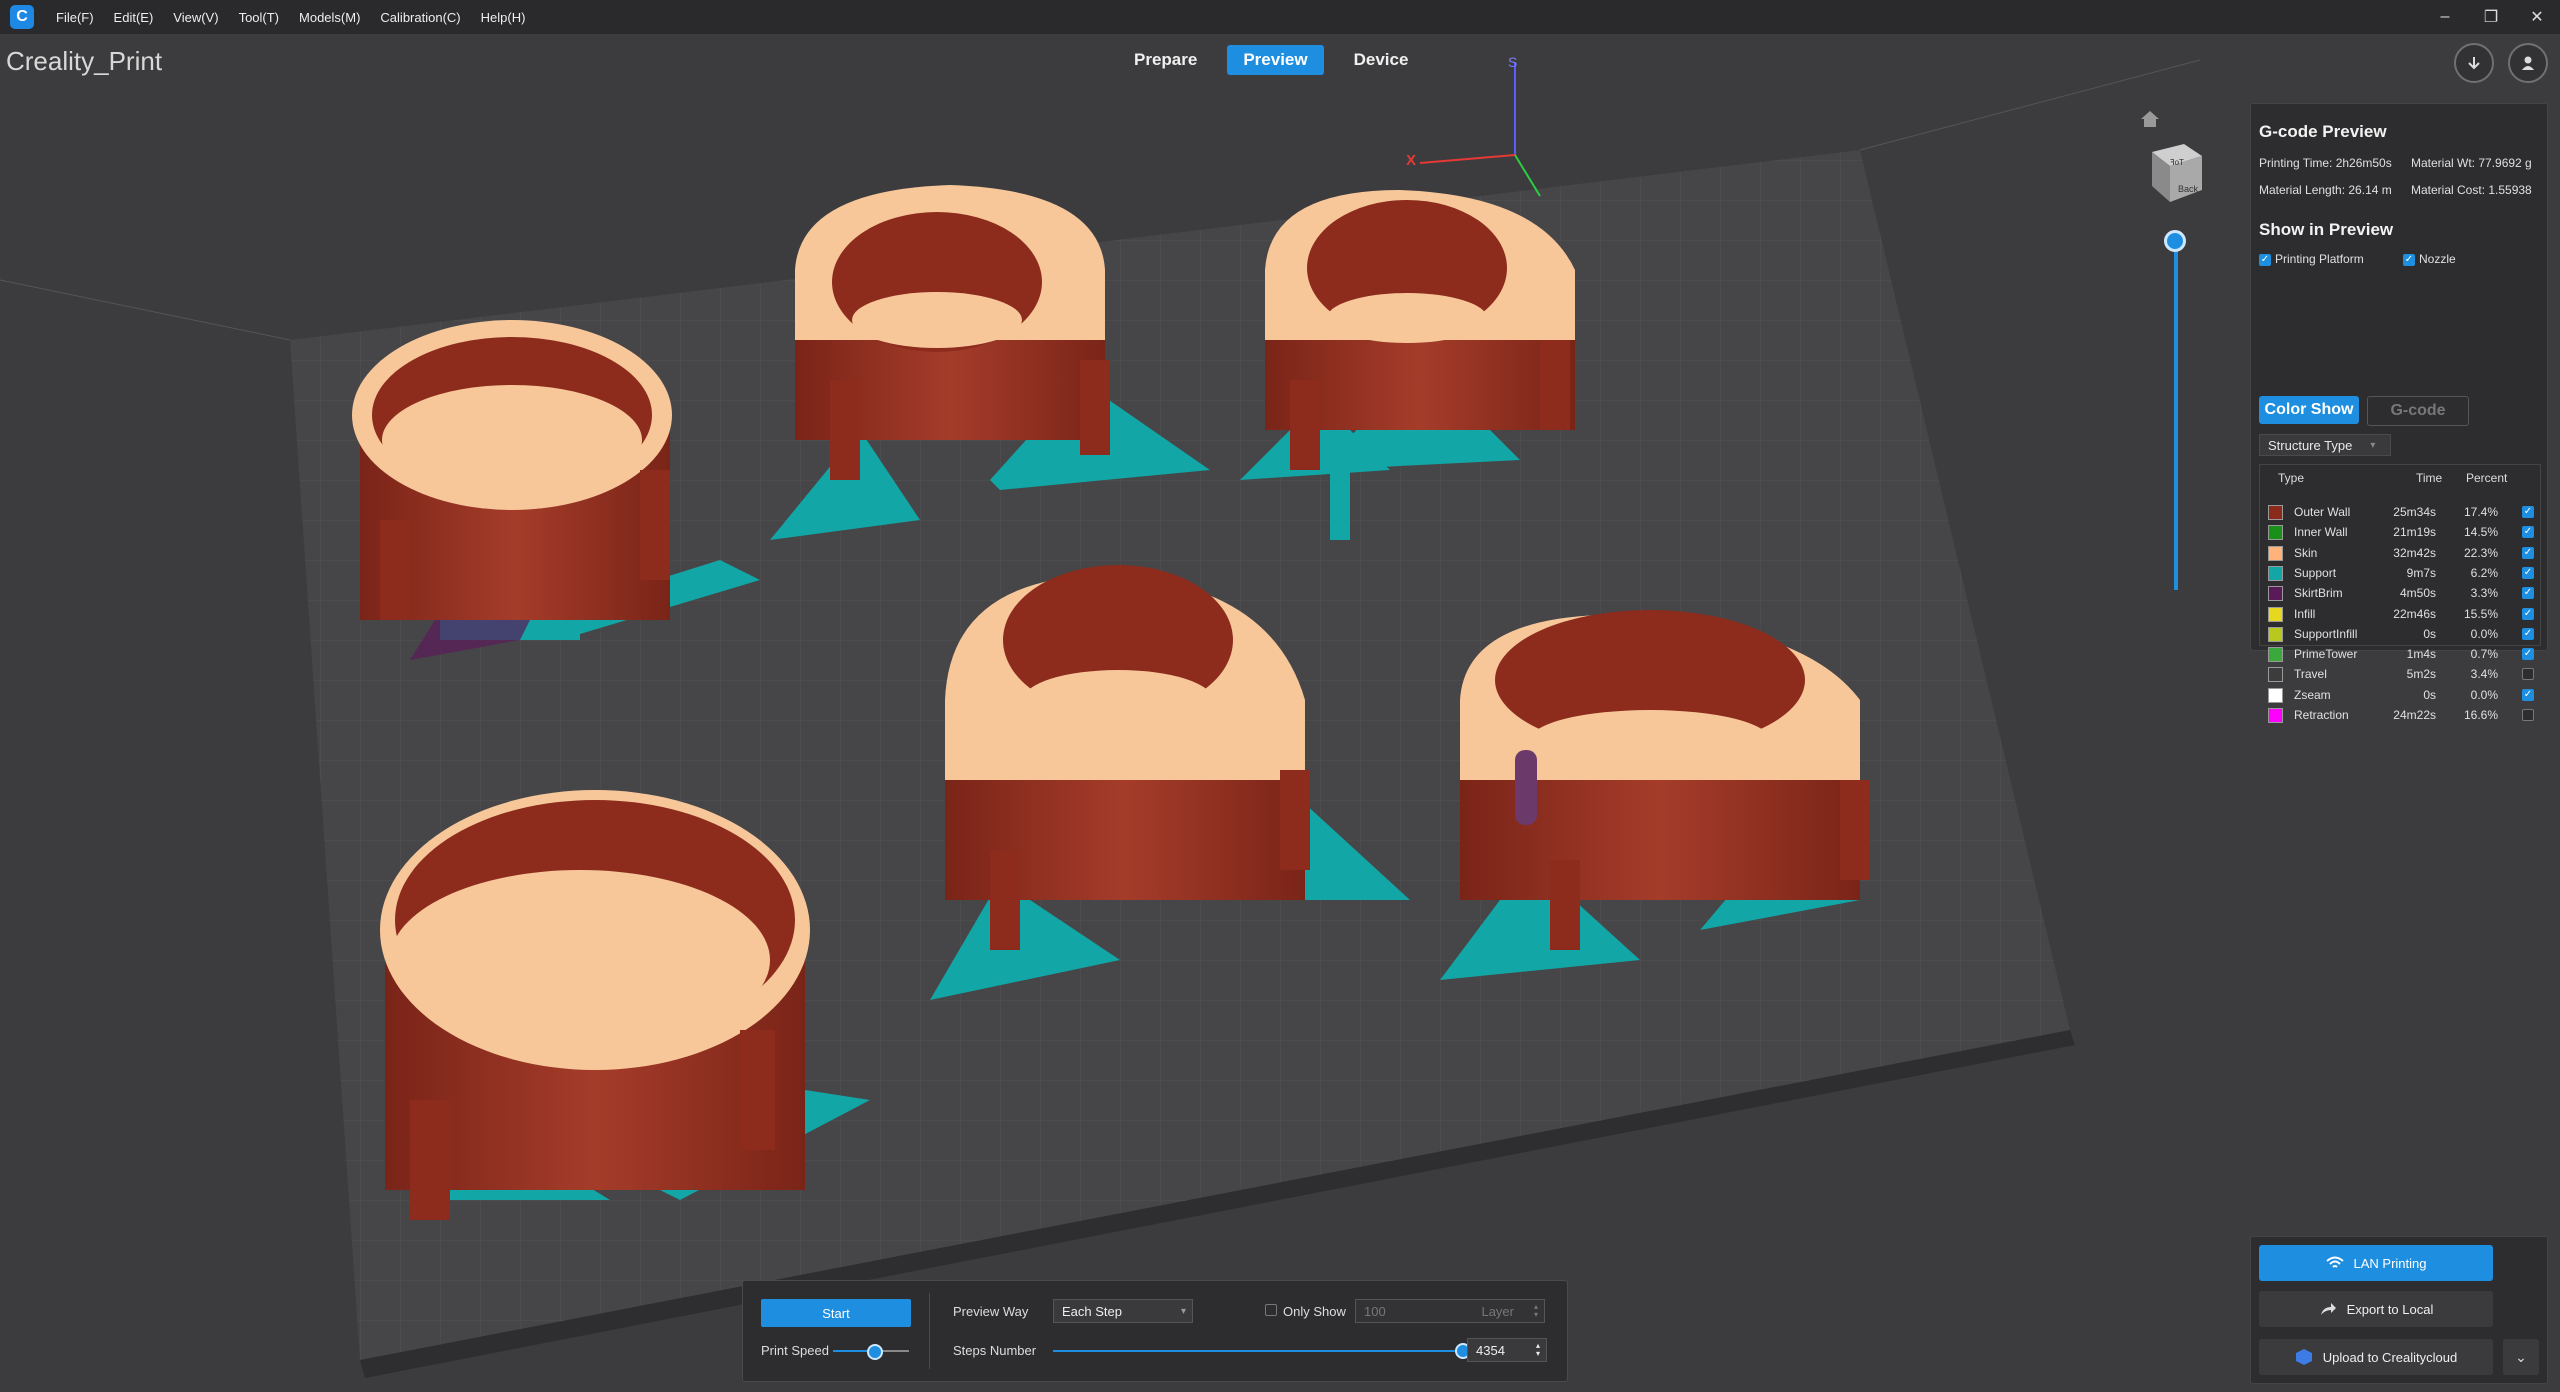 This screenshot has width=2560, height=1392. Describe the element at coordinates (2501, 63) in the screenshot. I see `top-right-buttons` at that location.